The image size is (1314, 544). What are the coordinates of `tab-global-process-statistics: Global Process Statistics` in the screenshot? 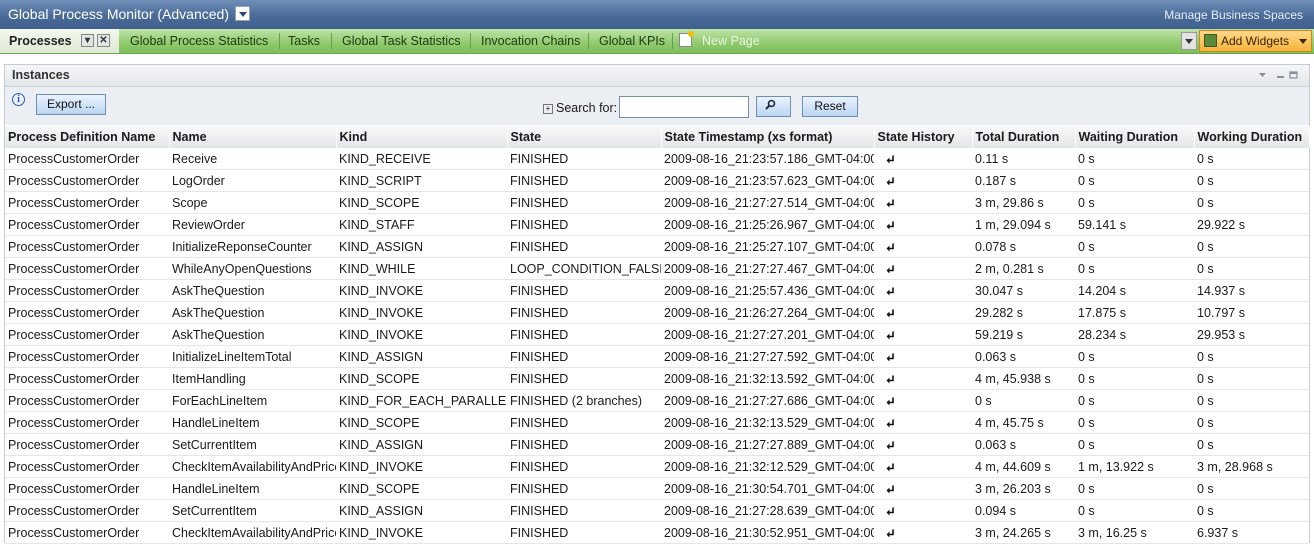 It's located at (199, 41).